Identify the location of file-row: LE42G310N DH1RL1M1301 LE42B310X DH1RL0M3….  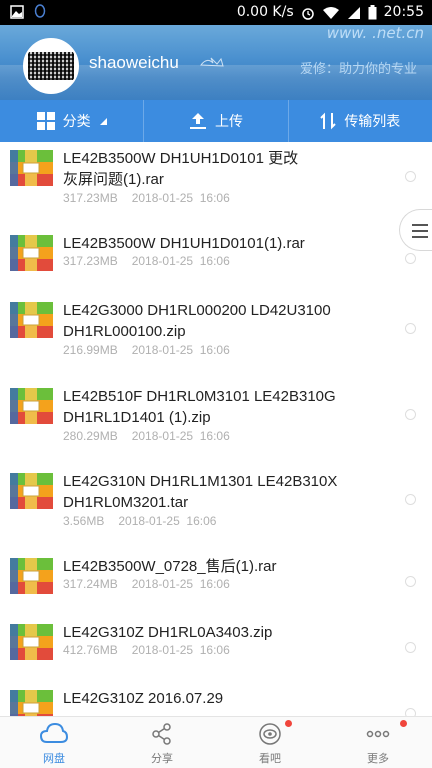
(216, 505).